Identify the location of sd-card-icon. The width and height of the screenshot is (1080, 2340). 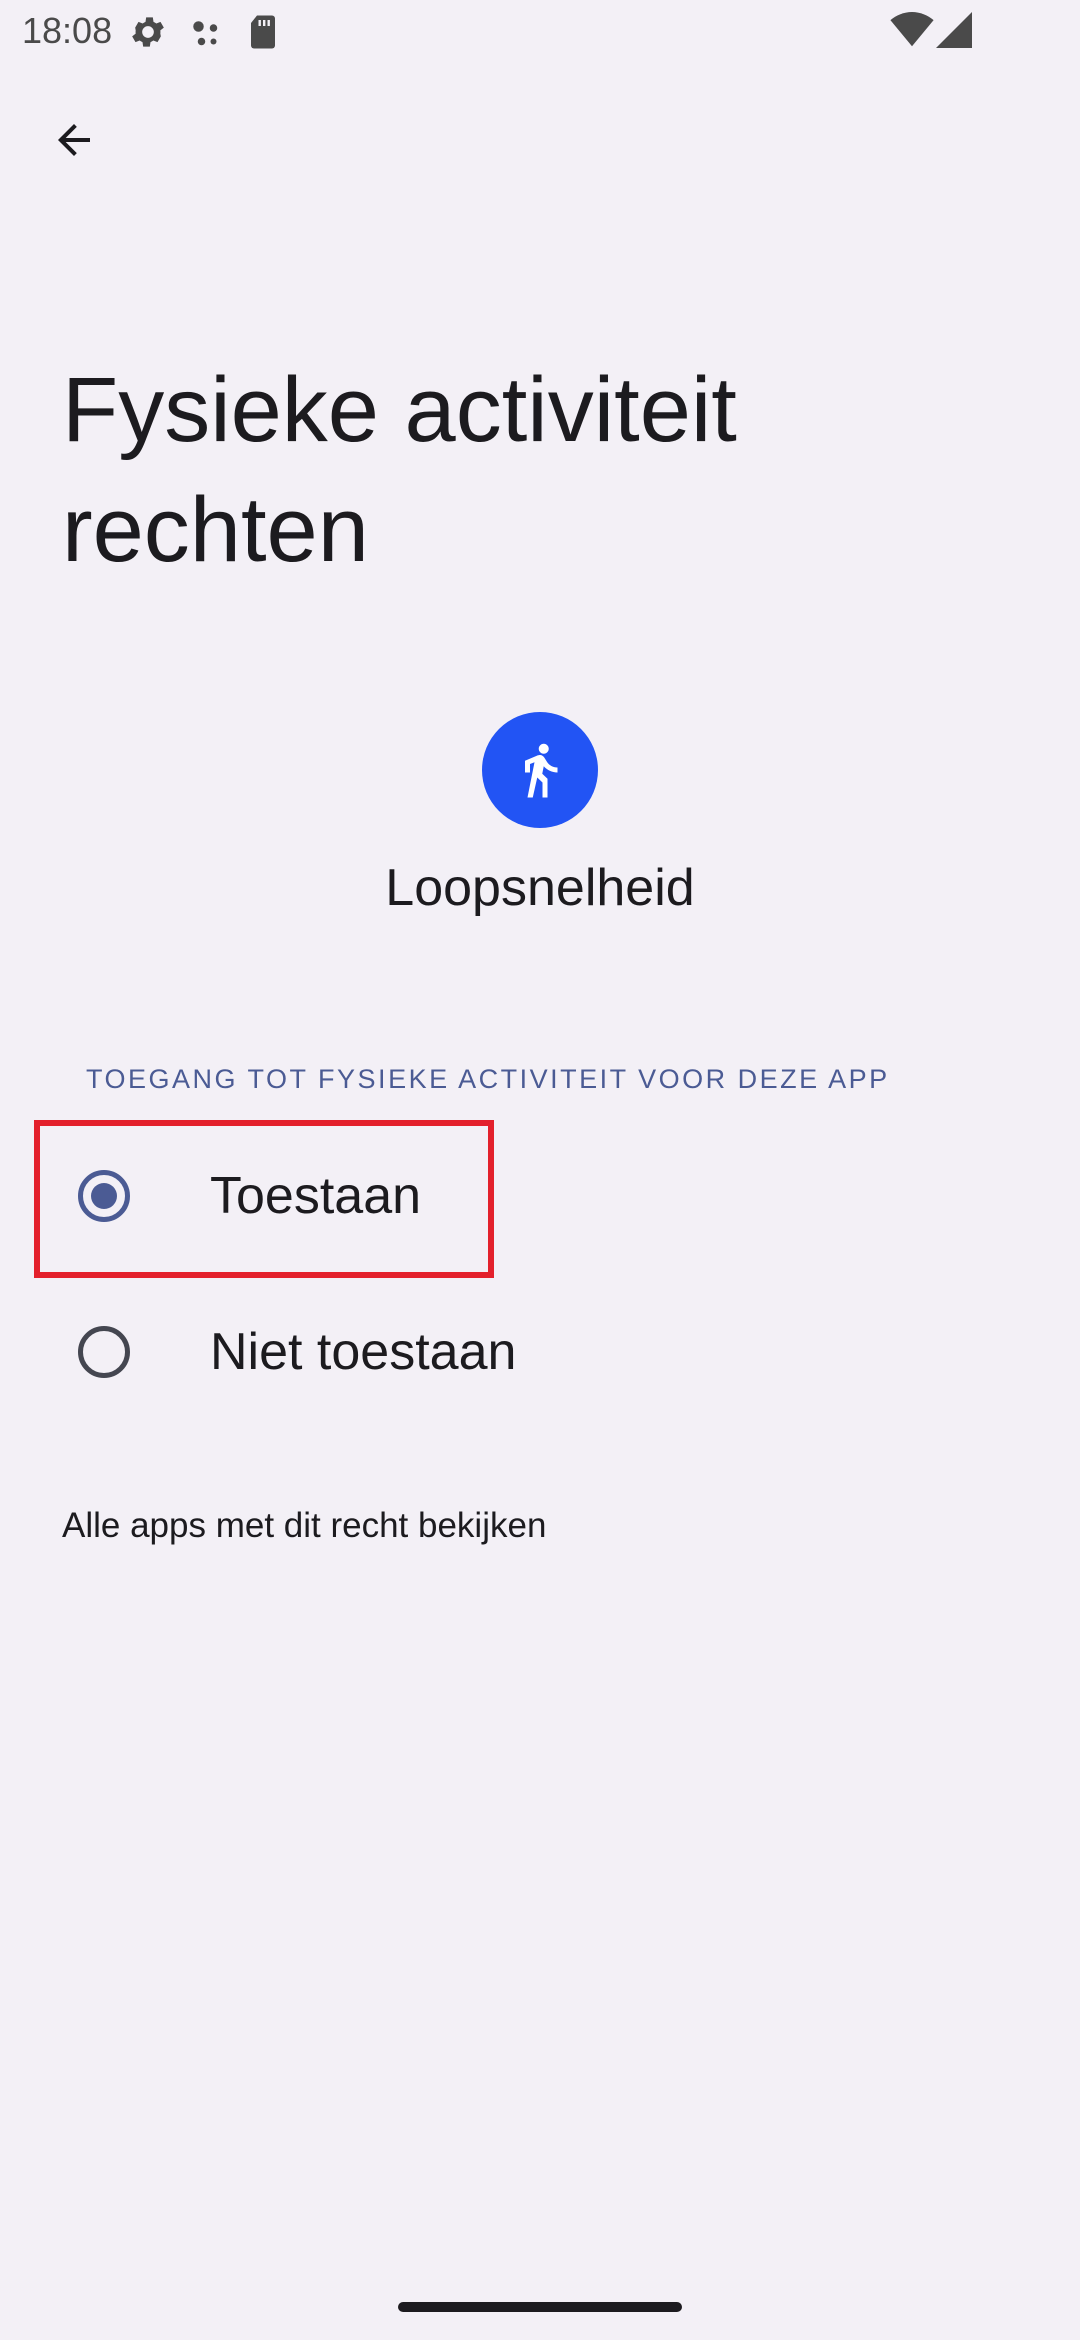
(263, 34).